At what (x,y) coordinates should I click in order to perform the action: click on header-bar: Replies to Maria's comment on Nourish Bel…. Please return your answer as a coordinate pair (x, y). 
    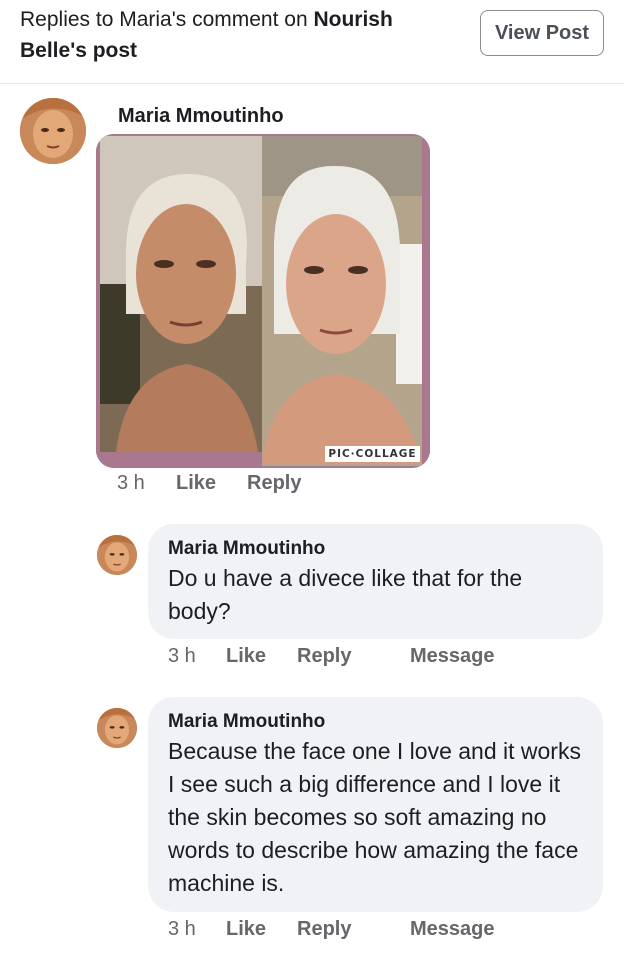
    Looking at the image, I should click on (312, 42).